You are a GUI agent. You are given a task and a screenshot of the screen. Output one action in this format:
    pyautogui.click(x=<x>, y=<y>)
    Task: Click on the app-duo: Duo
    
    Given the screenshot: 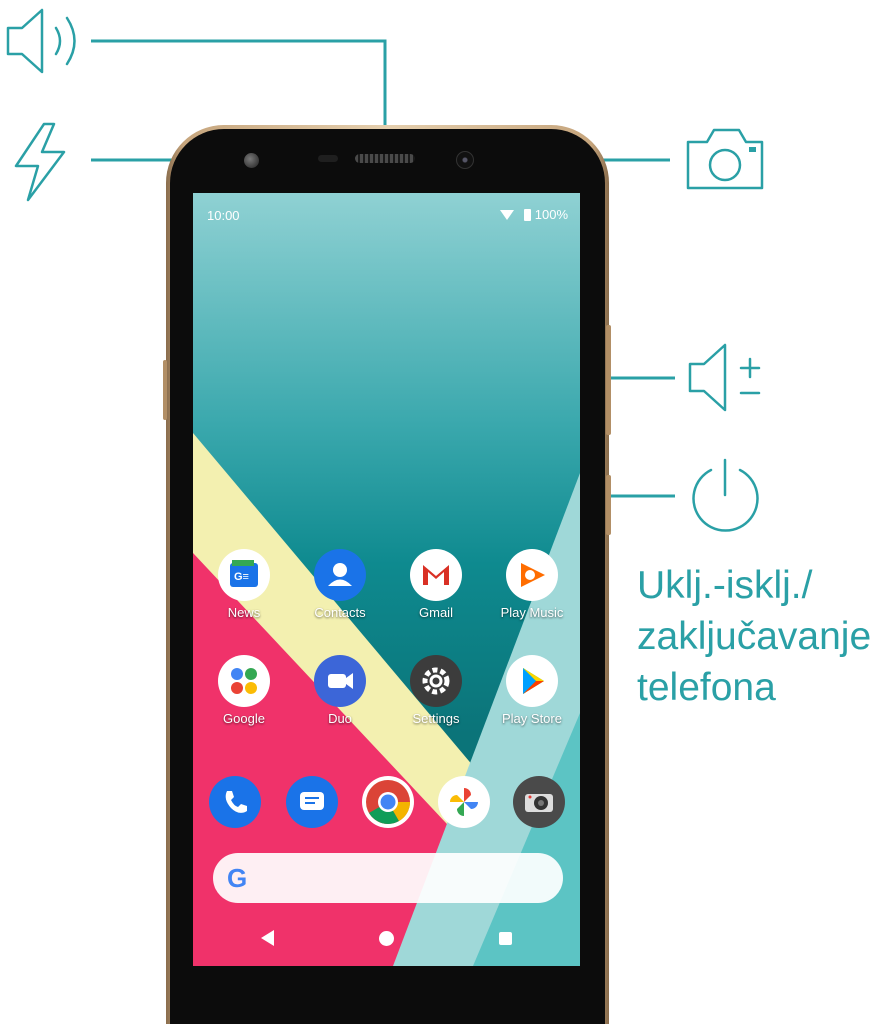 What is the action you would take?
    pyautogui.click(x=340, y=690)
    